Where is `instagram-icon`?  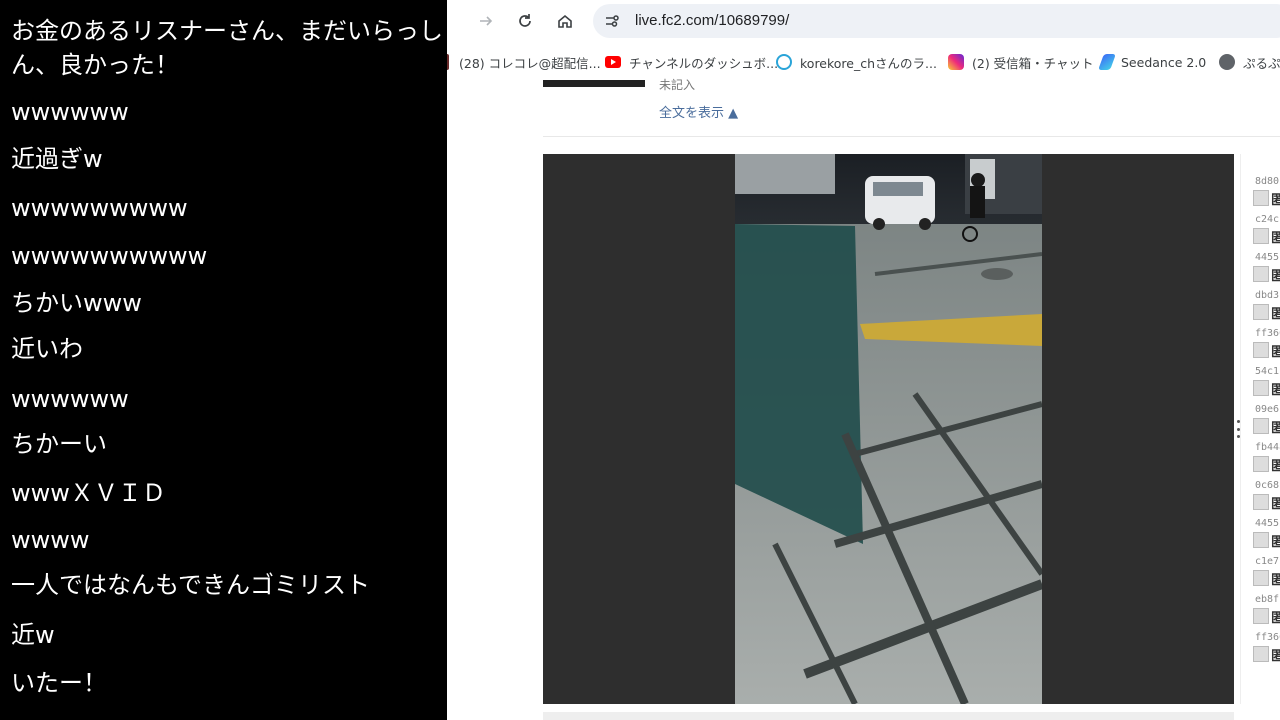 instagram-icon is located at coordinates (956, 62).